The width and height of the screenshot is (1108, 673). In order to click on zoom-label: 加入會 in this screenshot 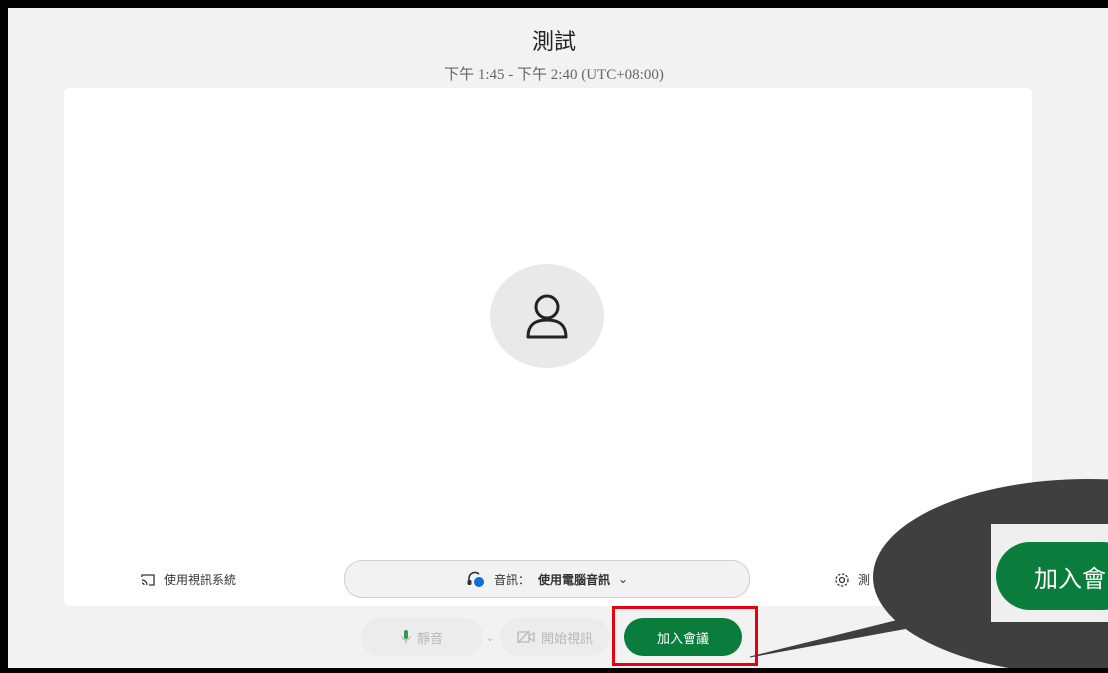, I will do `click(1070, 578)`.